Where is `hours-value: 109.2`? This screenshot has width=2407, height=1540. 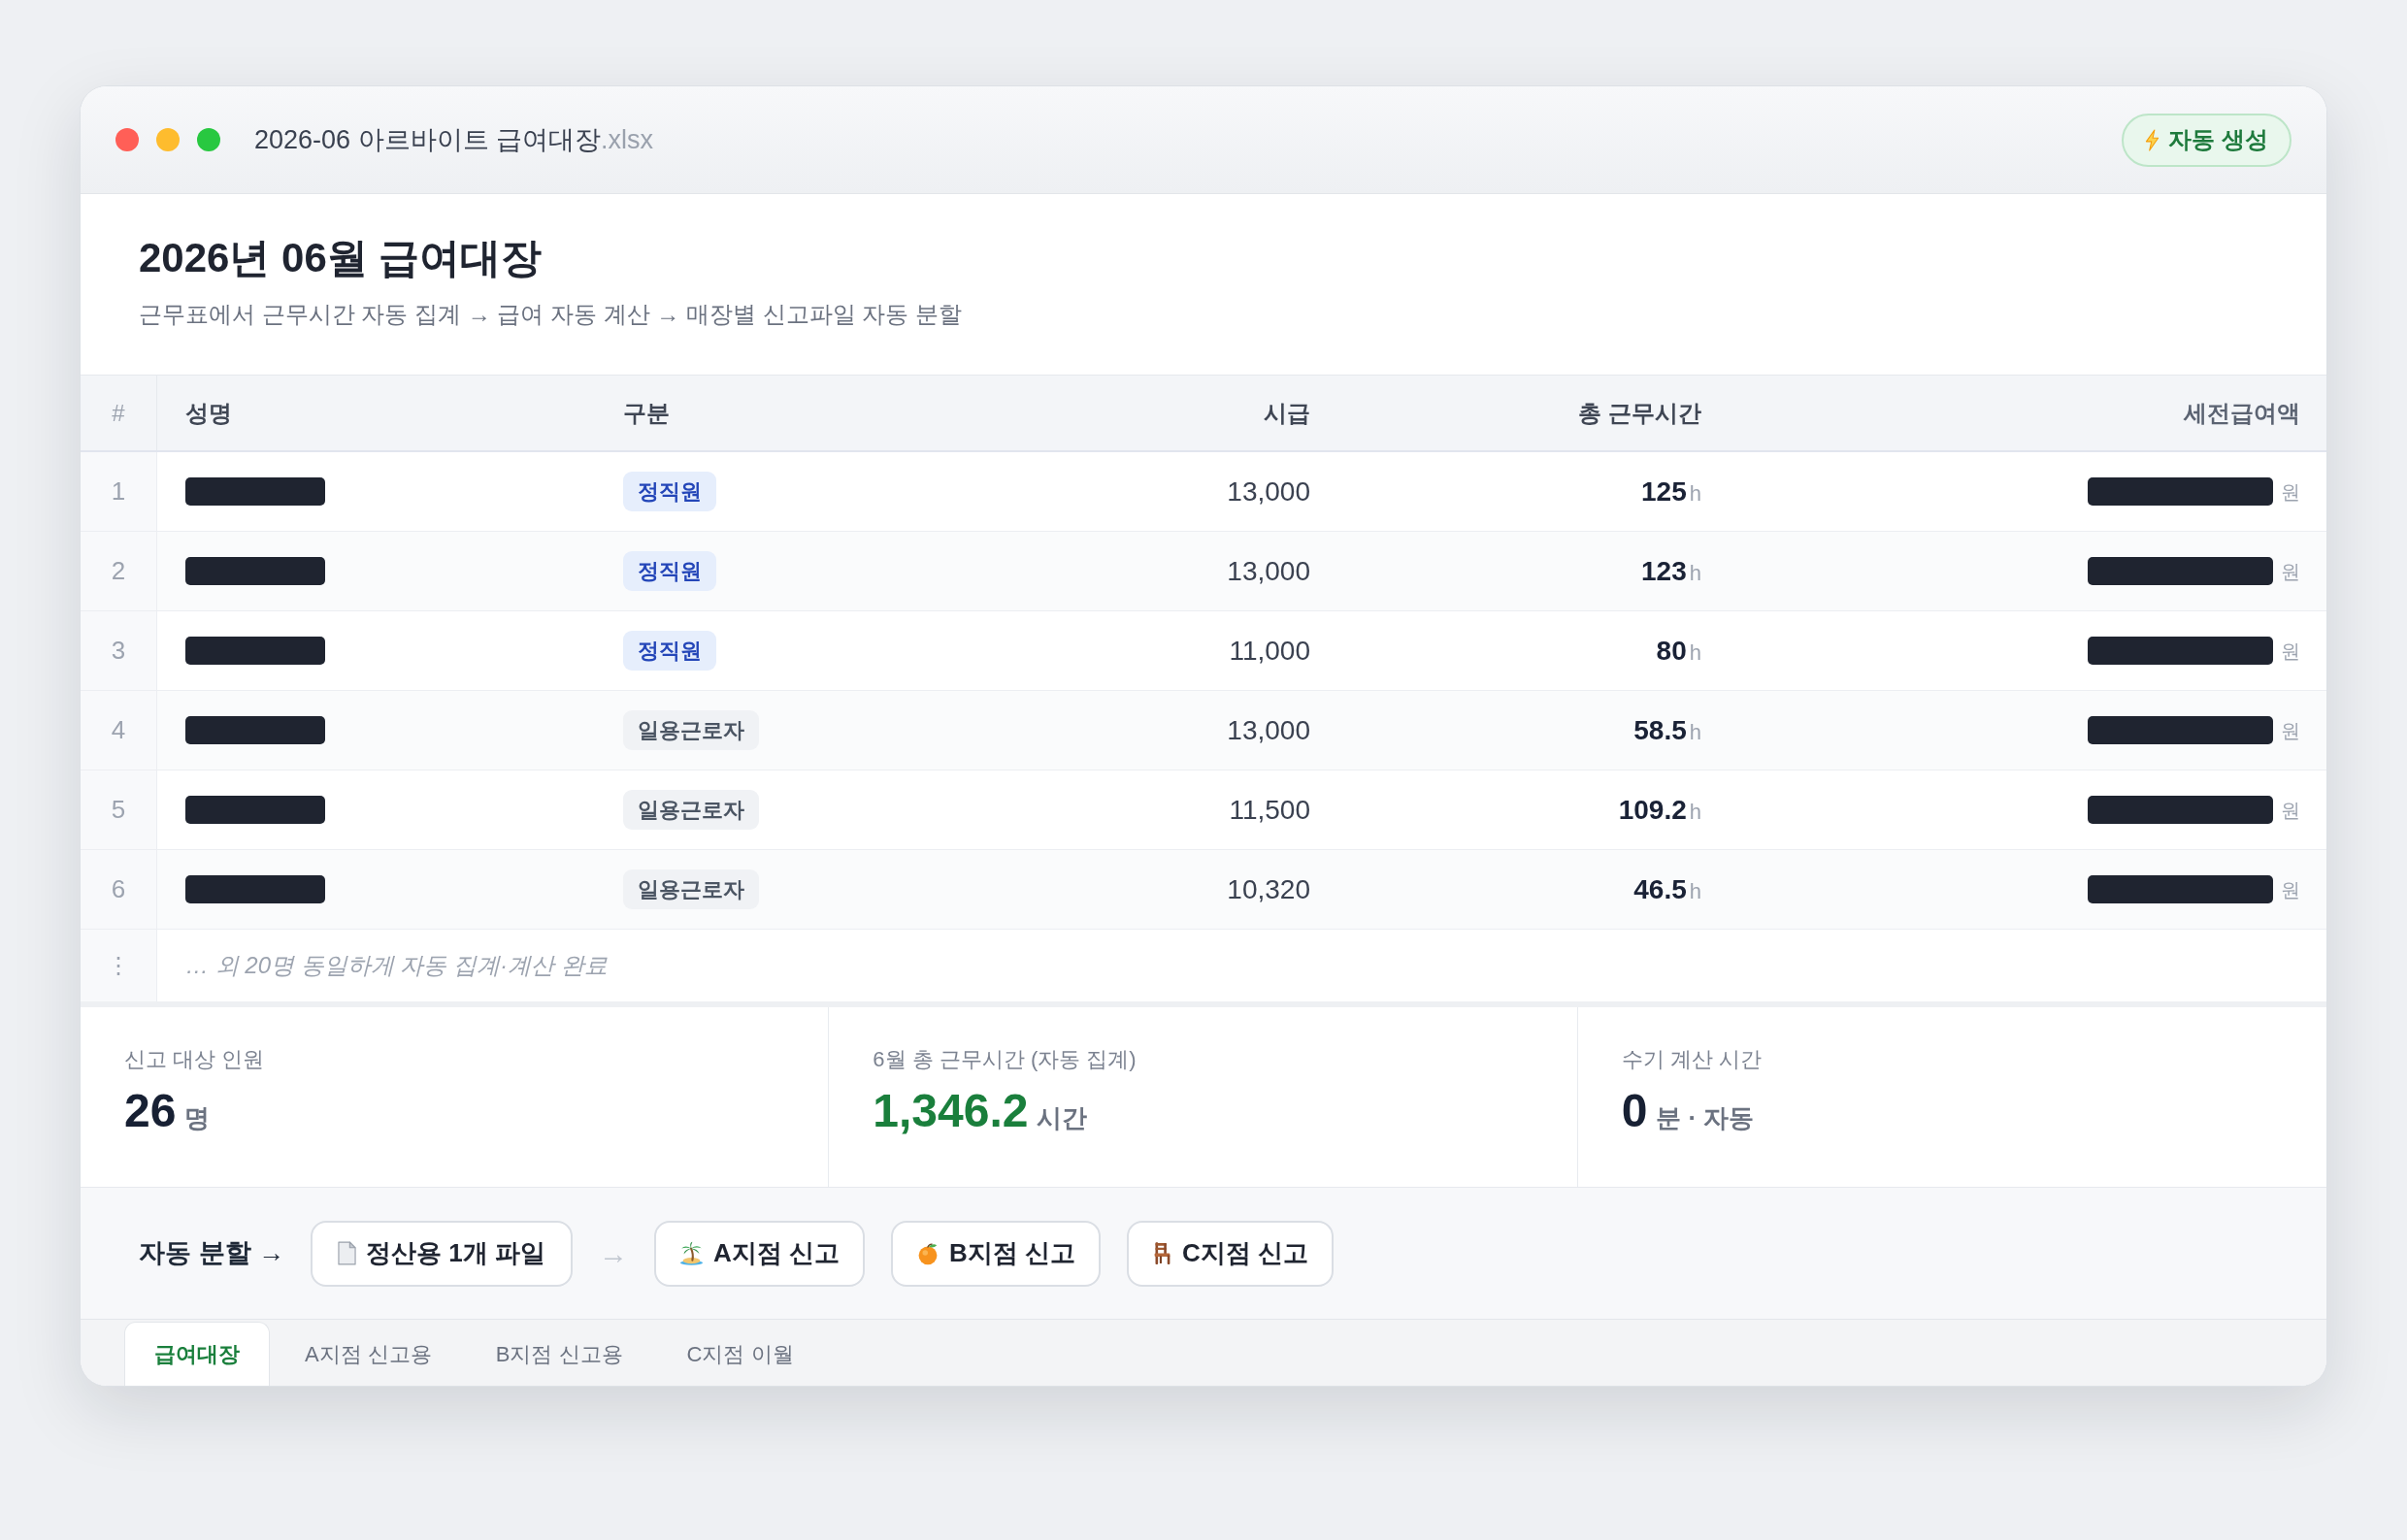 hours-value: 109.2 is located at coordinates (1652, 811).